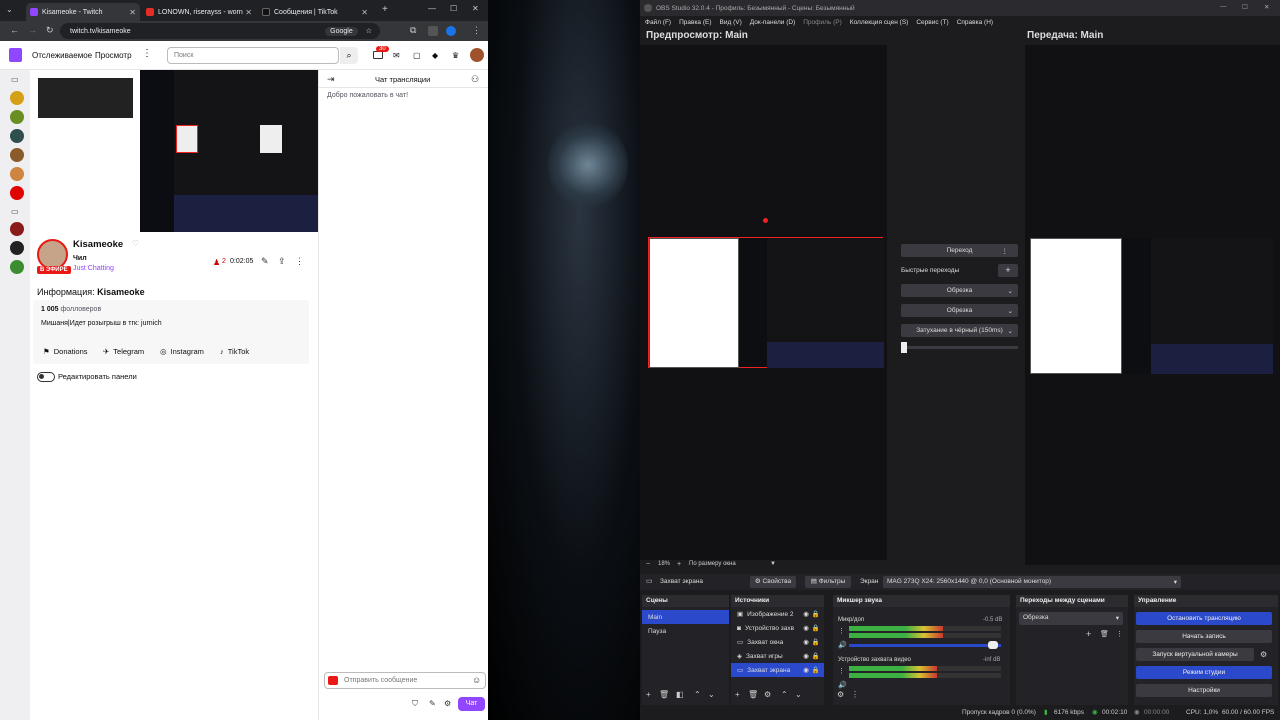 Image resolution: width=1280 pixels, height=720 pixels. What do you see at coordinates (455, 55) in the screenshot?
I see `crown-icon: ♛` at bounding box center [455, 55].